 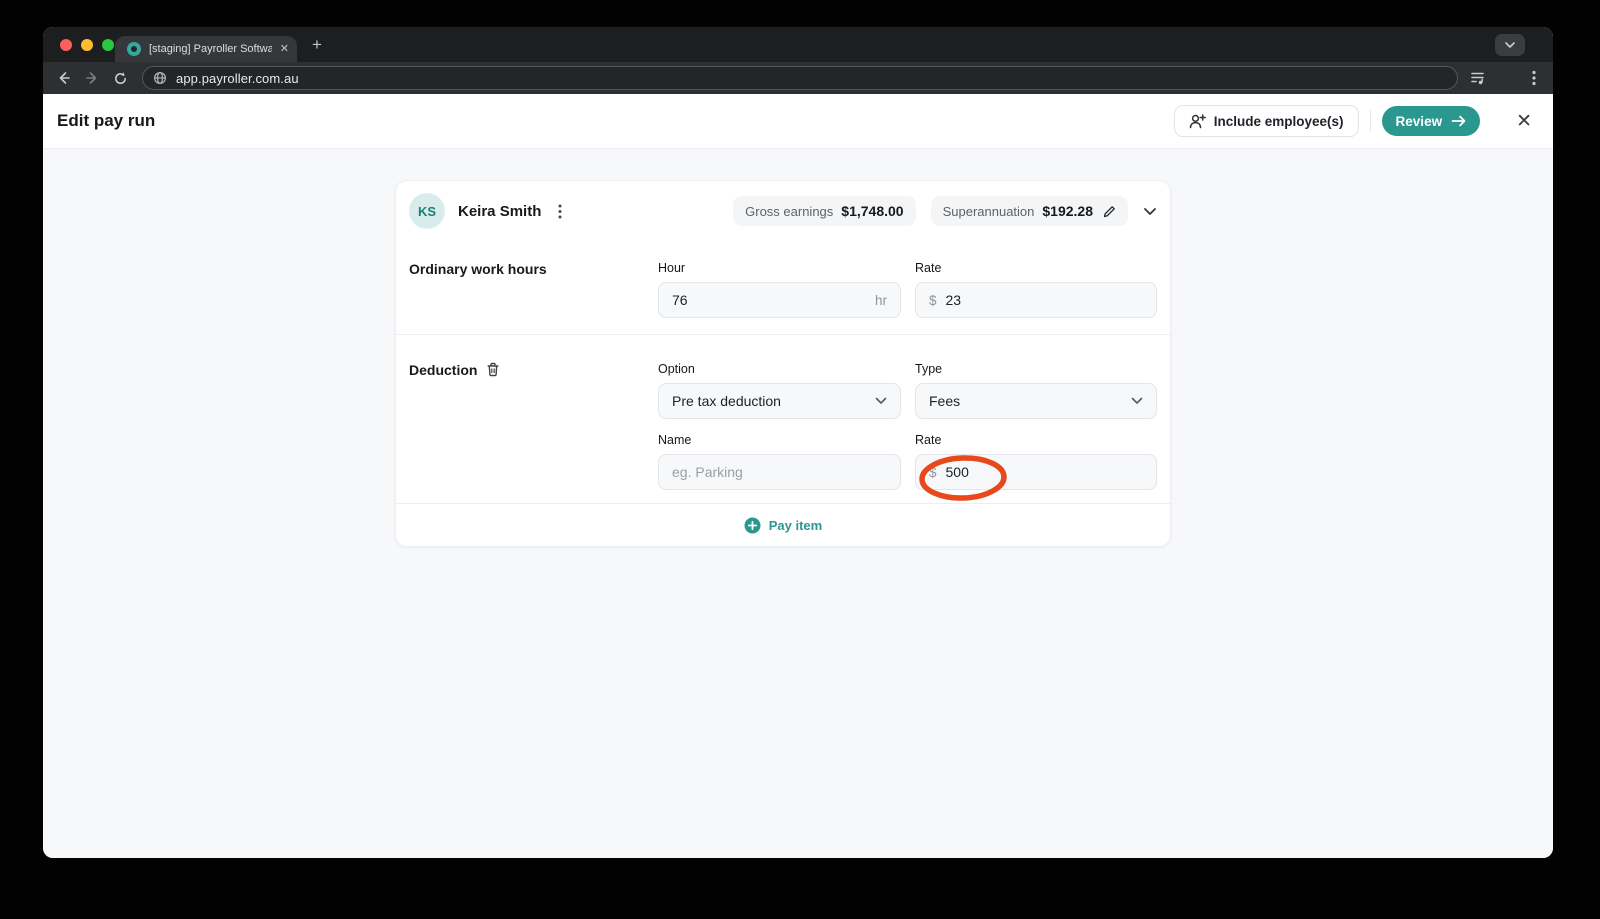 What do you see at coordinates (929, 369) in the screenshot?
I see `type-label: Type` at bounding box center [929, 369].